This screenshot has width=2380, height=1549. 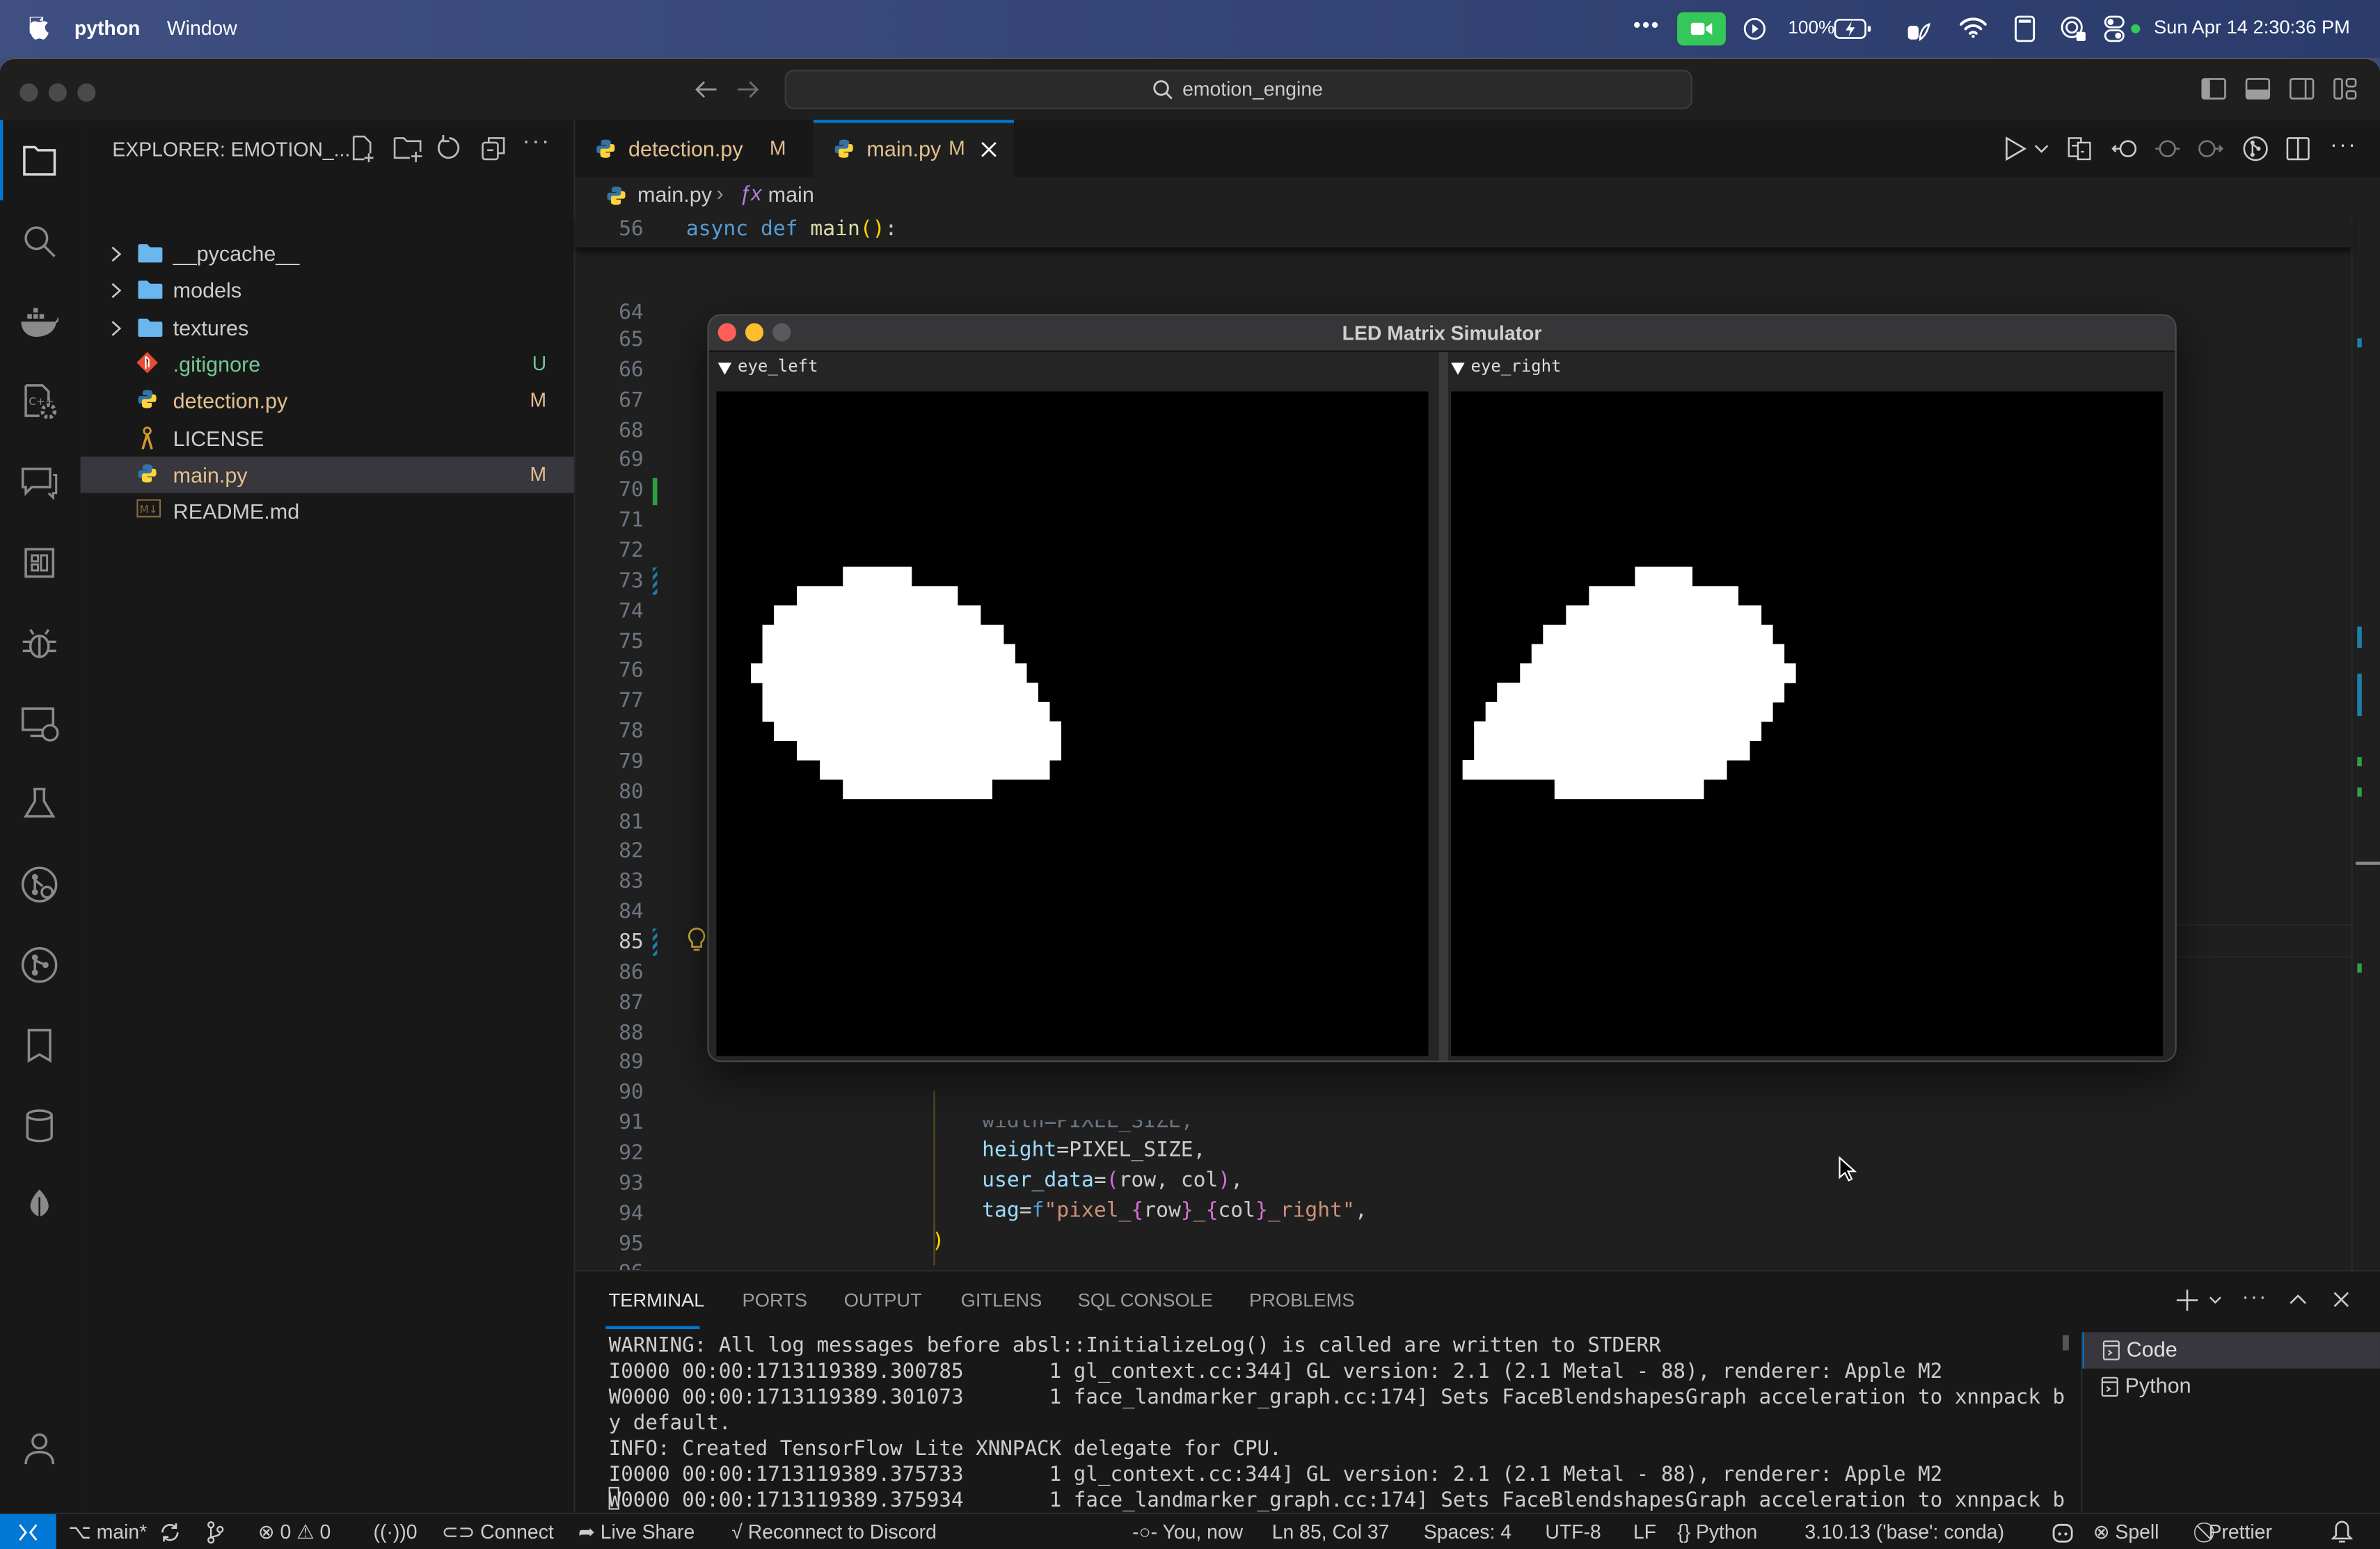 What do you see at coordinates (2216, 1300) in the screenshot?
I see `terminal-dropdown-chevron-icon` at bounding box center [2216, 1300].